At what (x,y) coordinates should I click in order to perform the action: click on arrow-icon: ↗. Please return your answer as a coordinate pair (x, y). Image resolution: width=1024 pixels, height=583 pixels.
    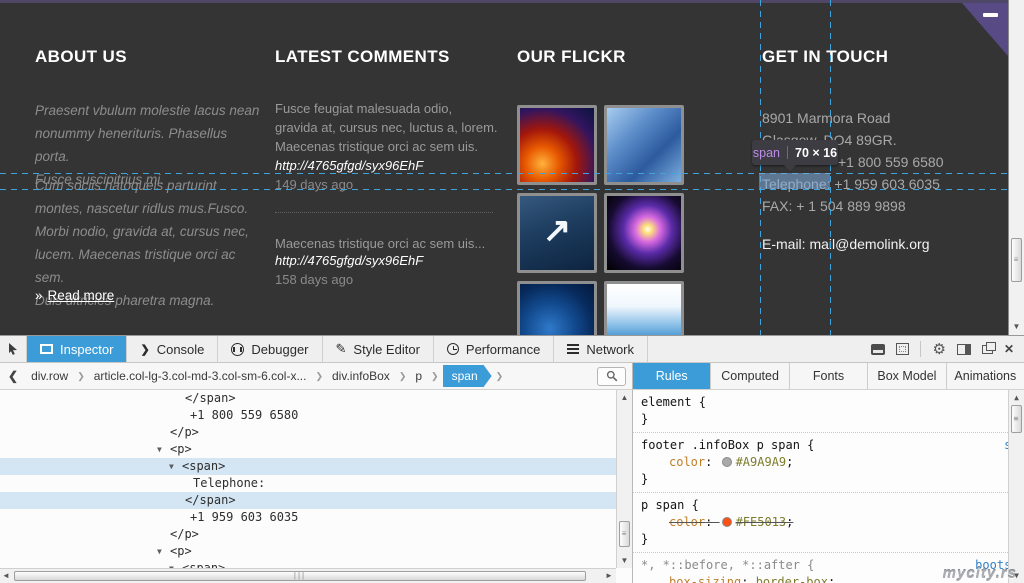
    Looking at the image, I should click on (557, 230).